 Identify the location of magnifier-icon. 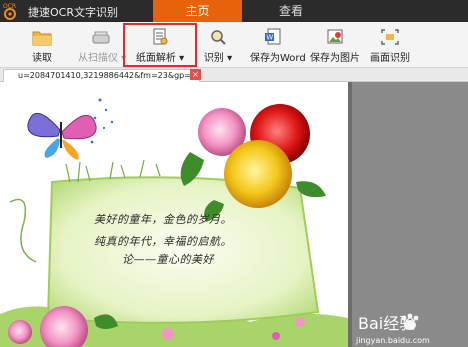
(218, 37).